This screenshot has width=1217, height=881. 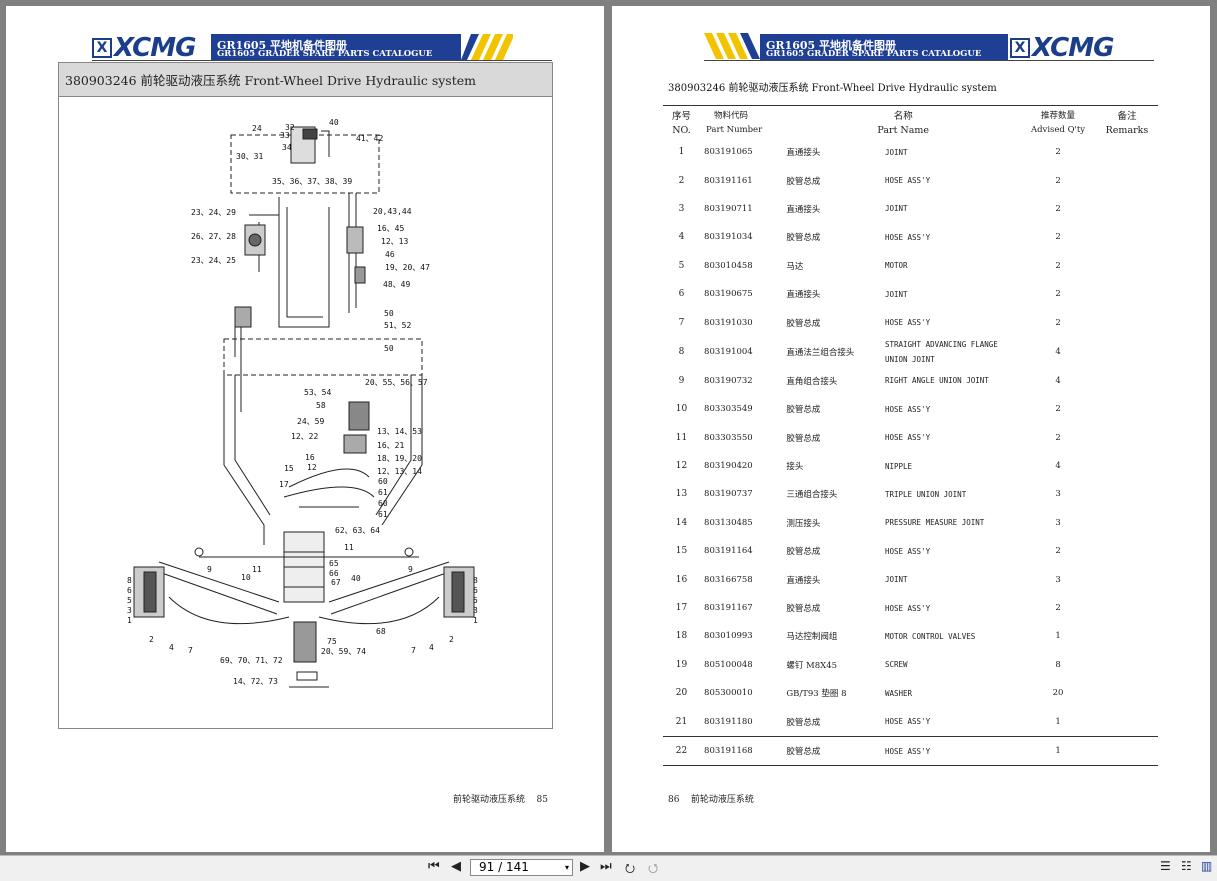 What do you see at coordinates (1186, 866) in the screenshot?
I see `continuous-view-icon: ☷` at bounding box center [1186, 866].